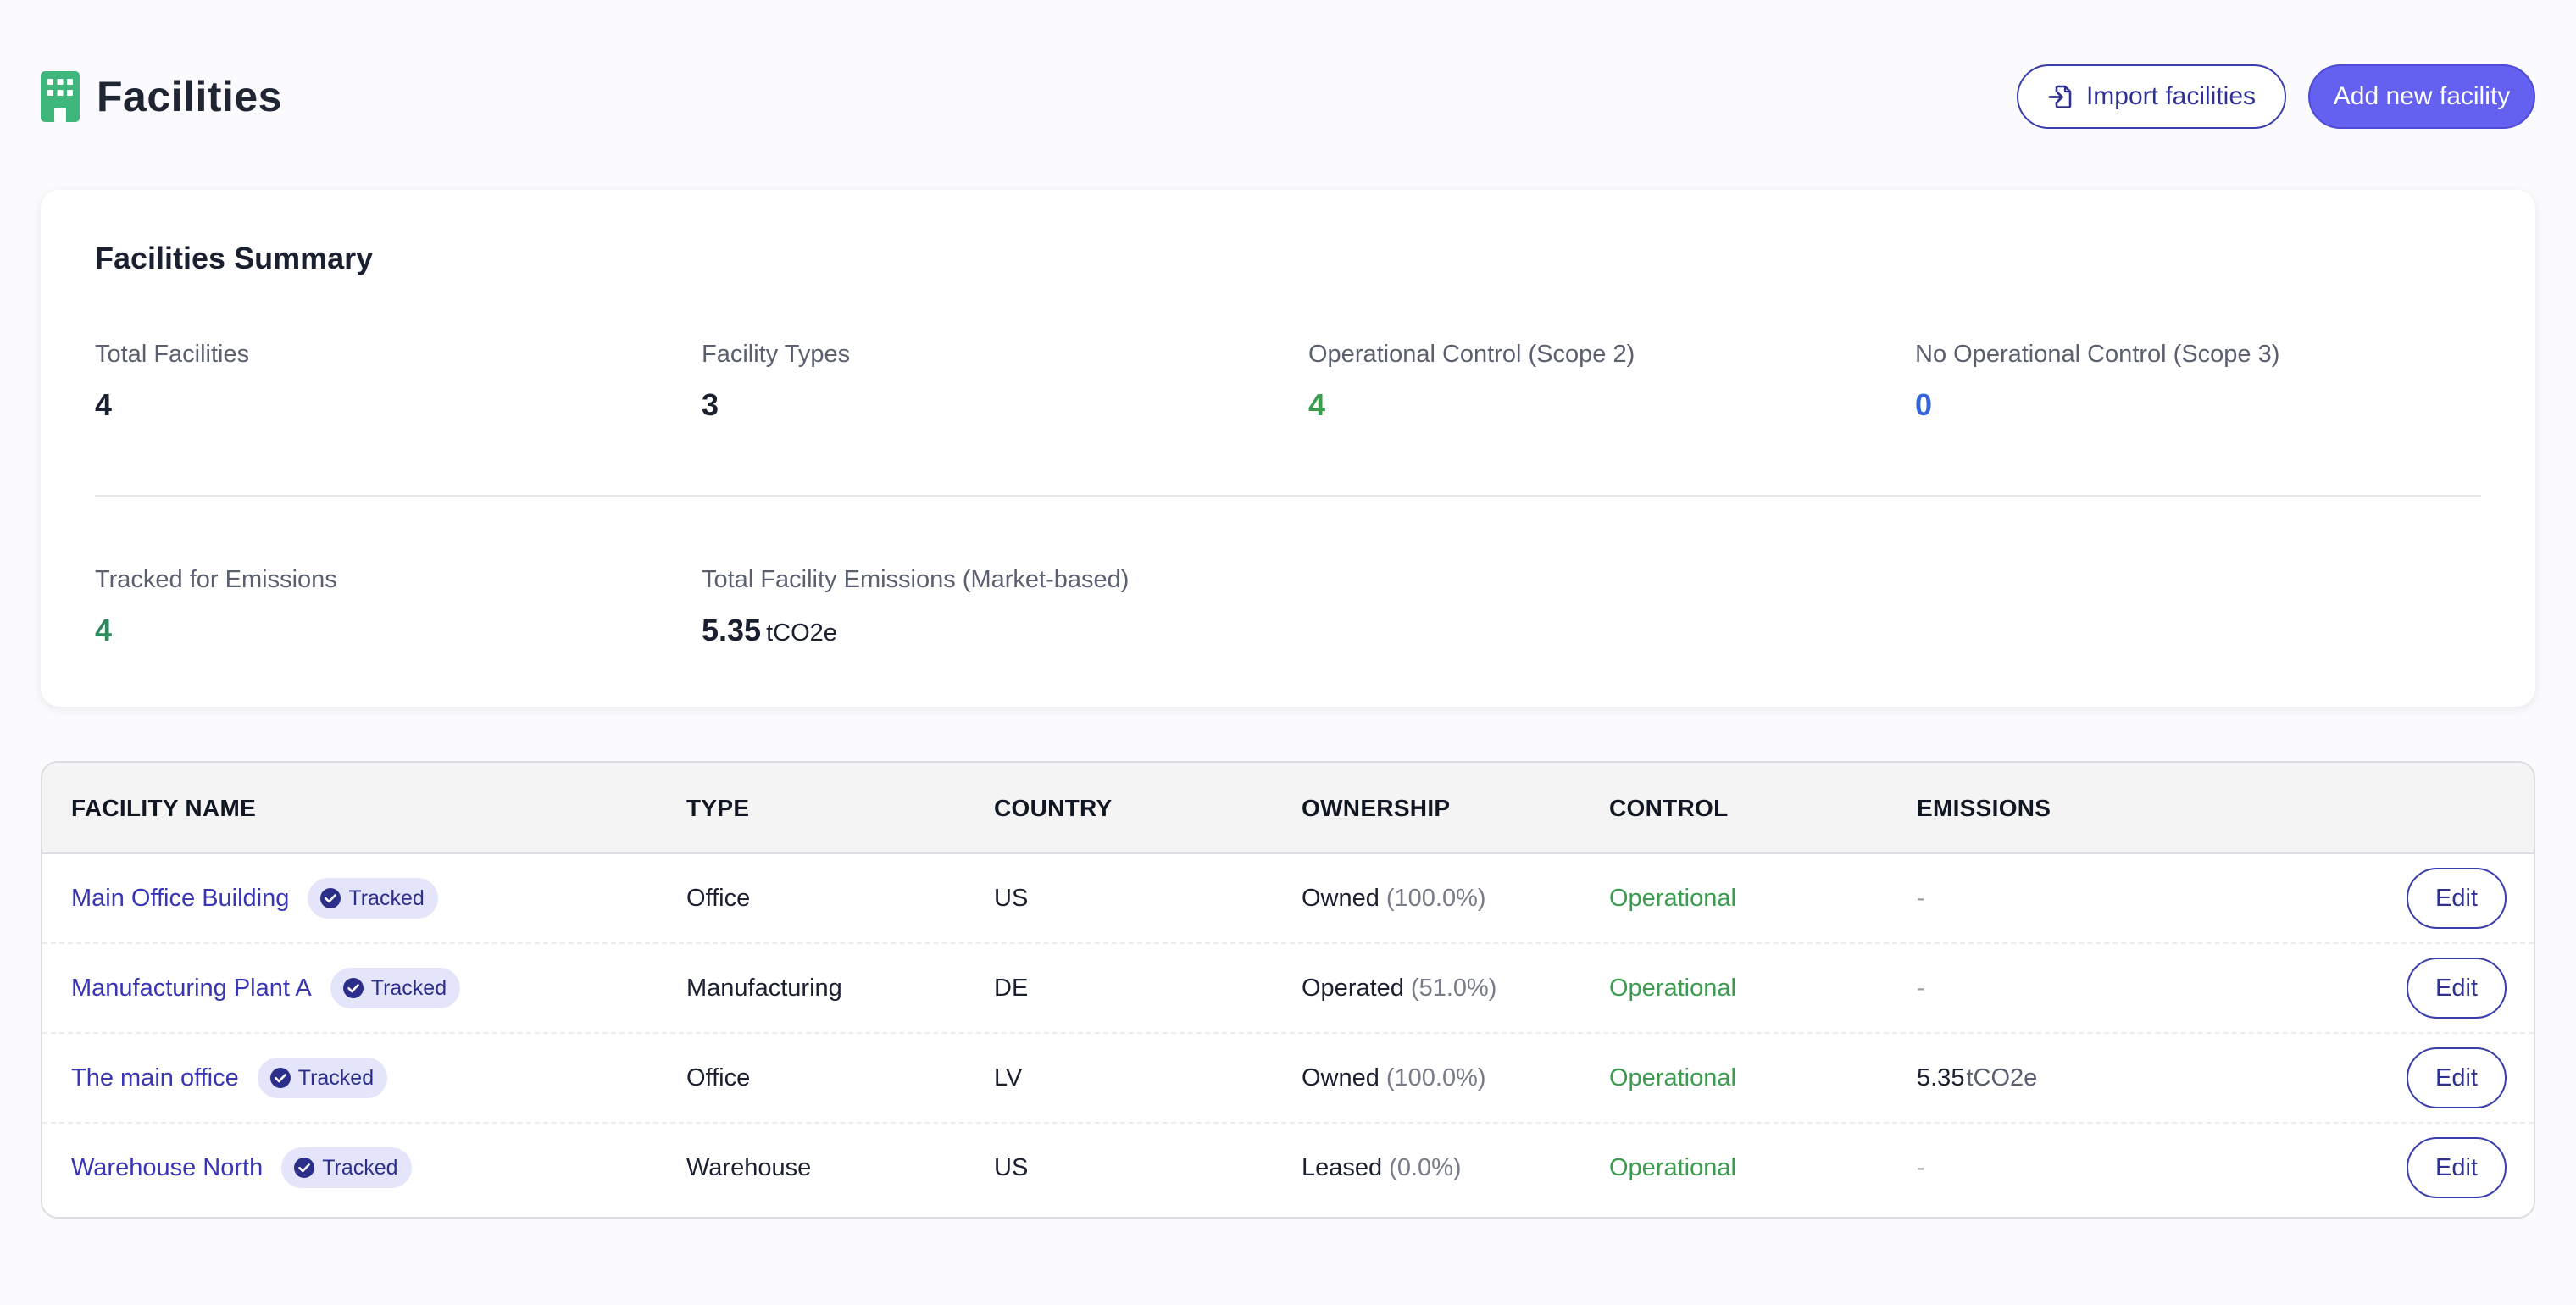 This screenshot has height=1305, width=2576. I want to click on column-header-country: COUNTRY, so click(1053, 808).